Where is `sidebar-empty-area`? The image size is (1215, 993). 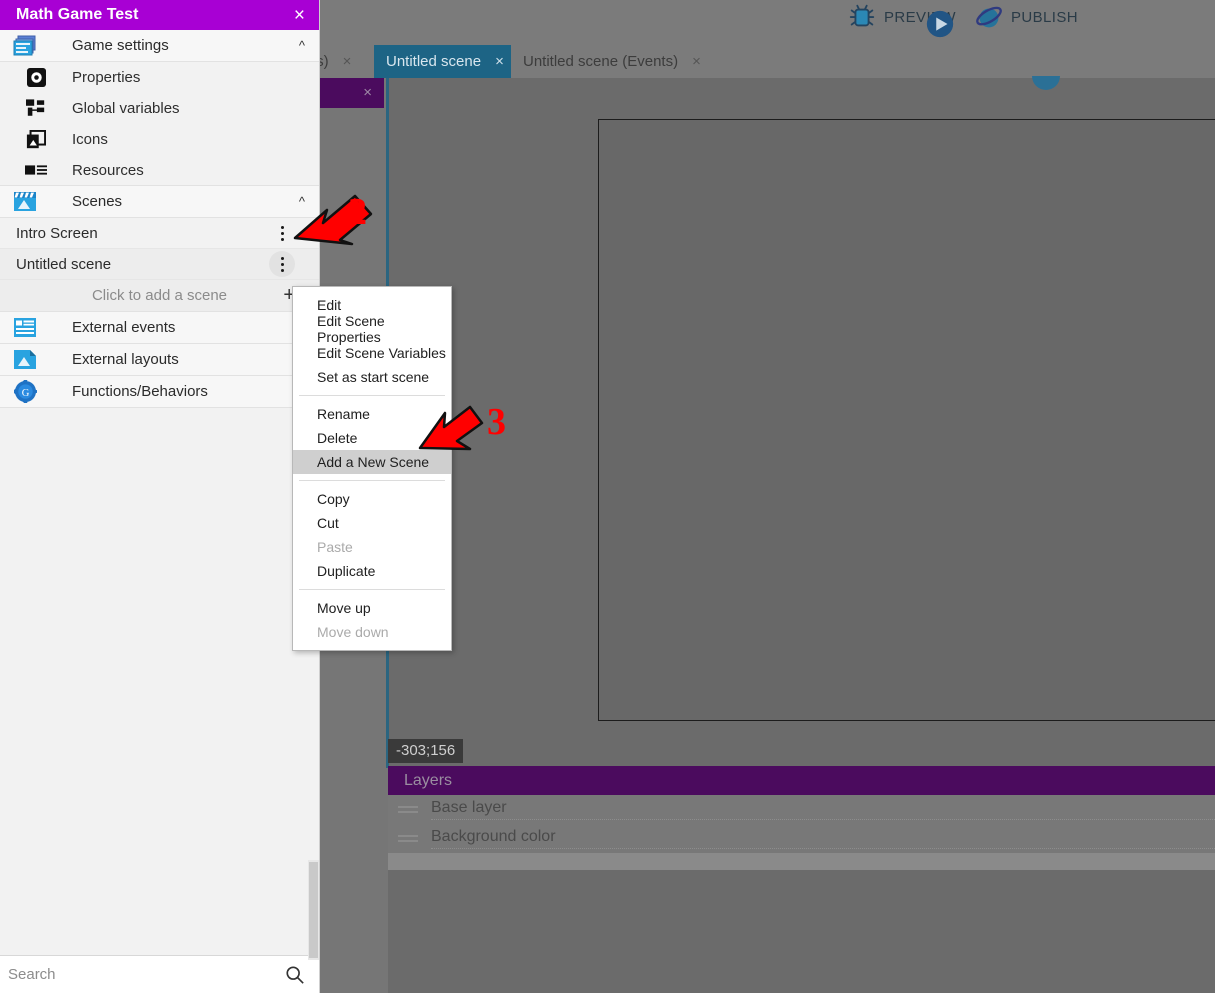
sidebar-empty-area is located at coordinates (159, 681).